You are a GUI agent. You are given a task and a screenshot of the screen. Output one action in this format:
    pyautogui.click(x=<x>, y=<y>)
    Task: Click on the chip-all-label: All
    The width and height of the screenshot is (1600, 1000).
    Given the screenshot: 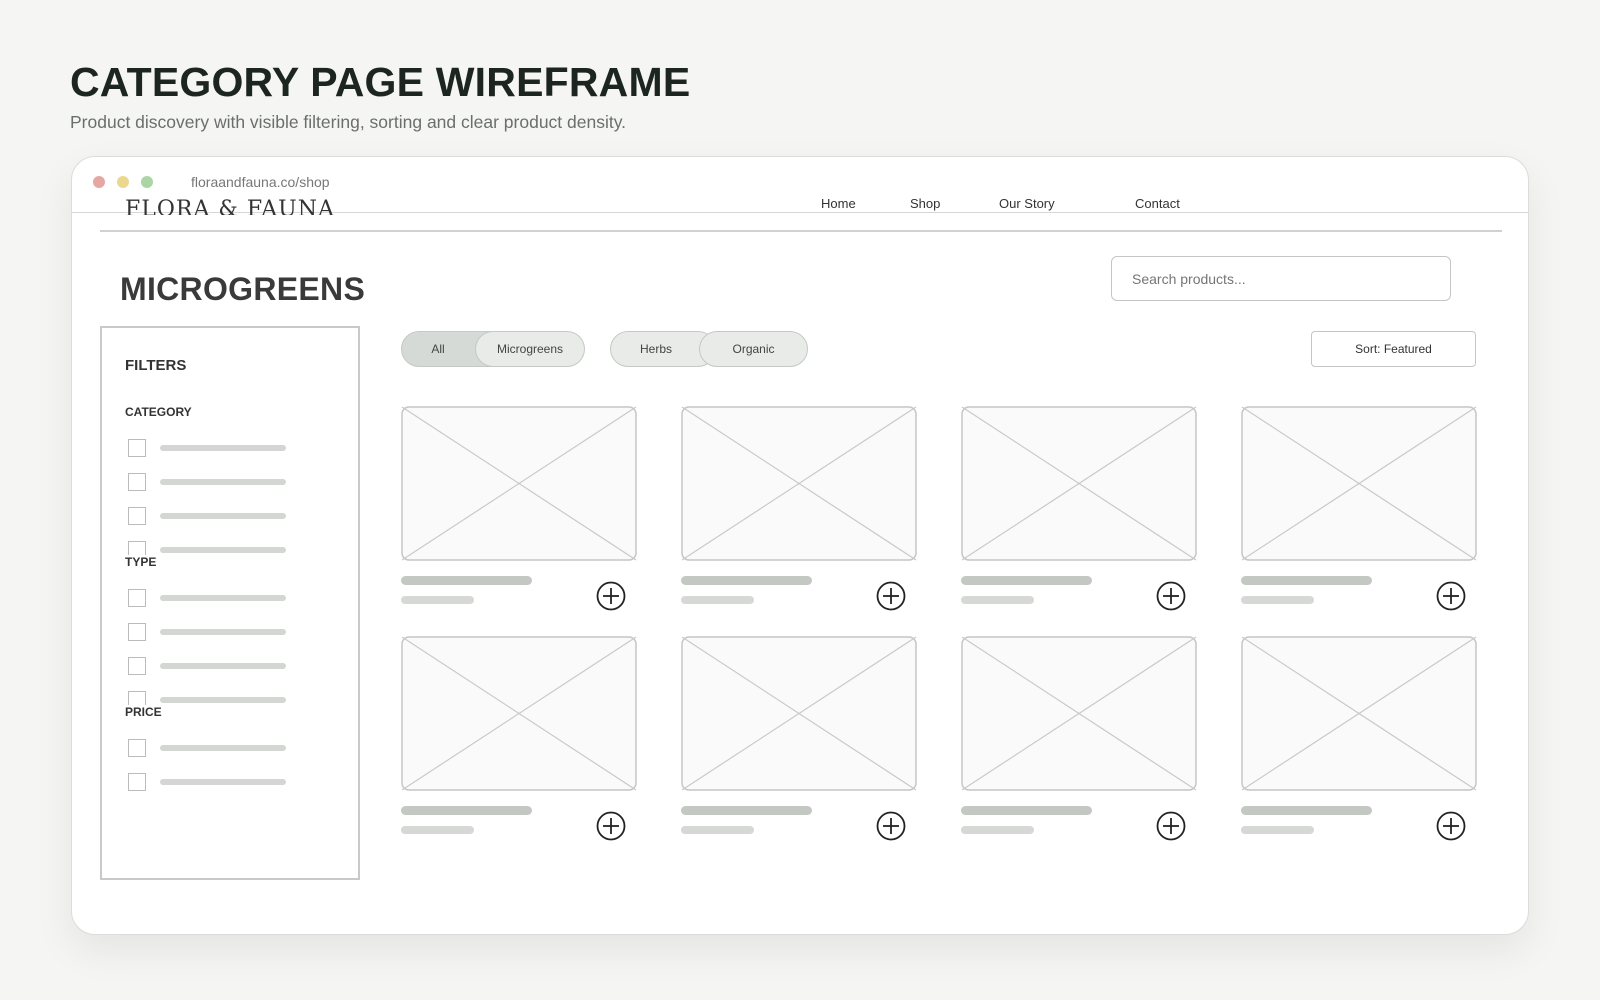 What is the action you would take?
    pyautogui.click(x=438, y=349)
    